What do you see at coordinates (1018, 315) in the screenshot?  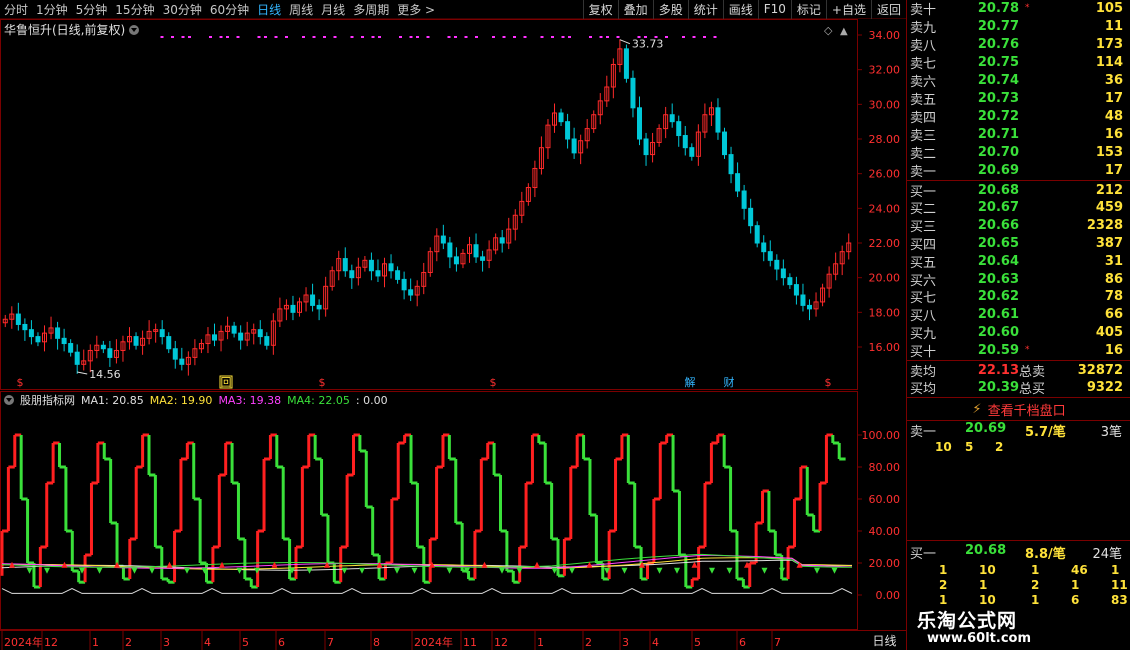 I see `bid-row-7: 买八 20.61 66` at bounding box center [1018, 315].